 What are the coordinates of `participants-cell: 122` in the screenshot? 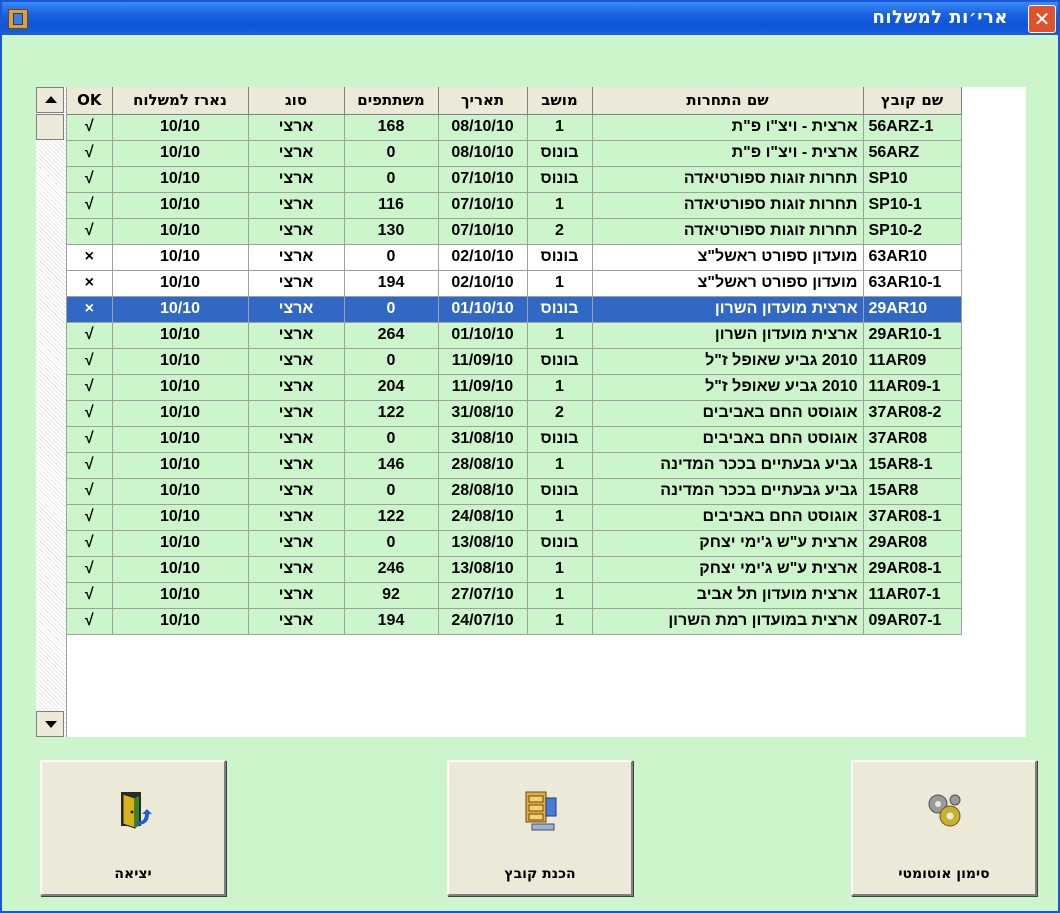 It's located at (391, 517).